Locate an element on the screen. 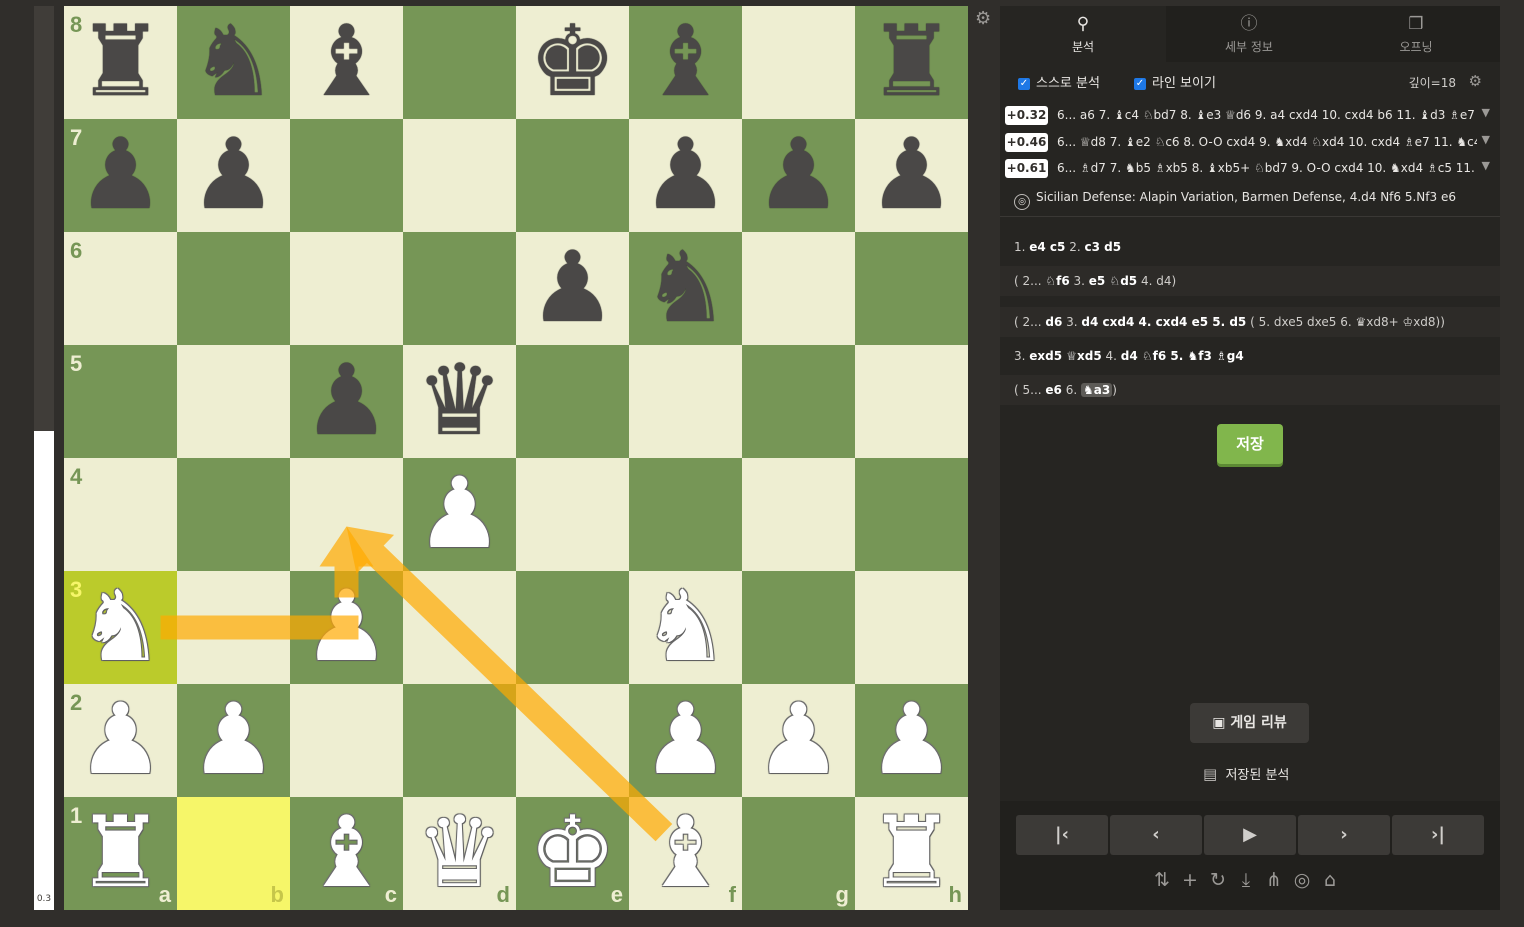 The width and height of the screenshot is (1524, 927). white-queen-icon: ♛ is located at coordinates (459, 853).